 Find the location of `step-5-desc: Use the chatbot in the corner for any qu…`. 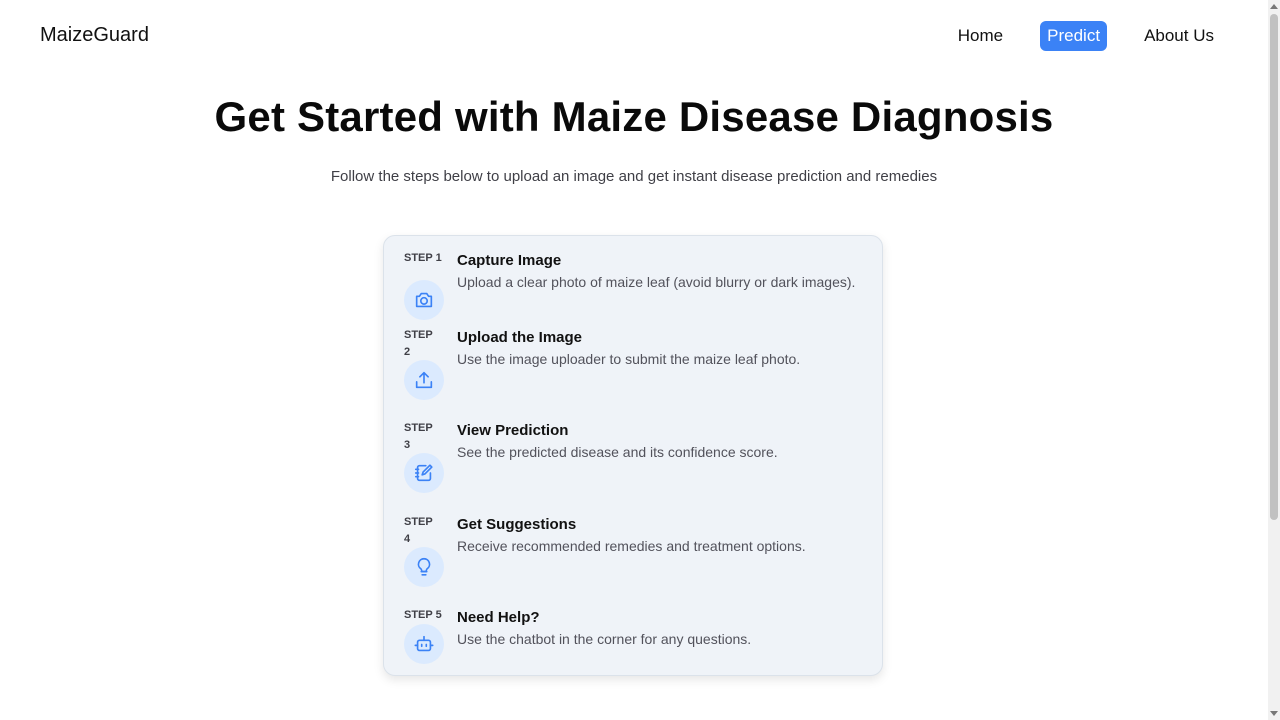

step-5-desc: Use the chatbot in the corner for any qu… is located at coordinates (604, 639).